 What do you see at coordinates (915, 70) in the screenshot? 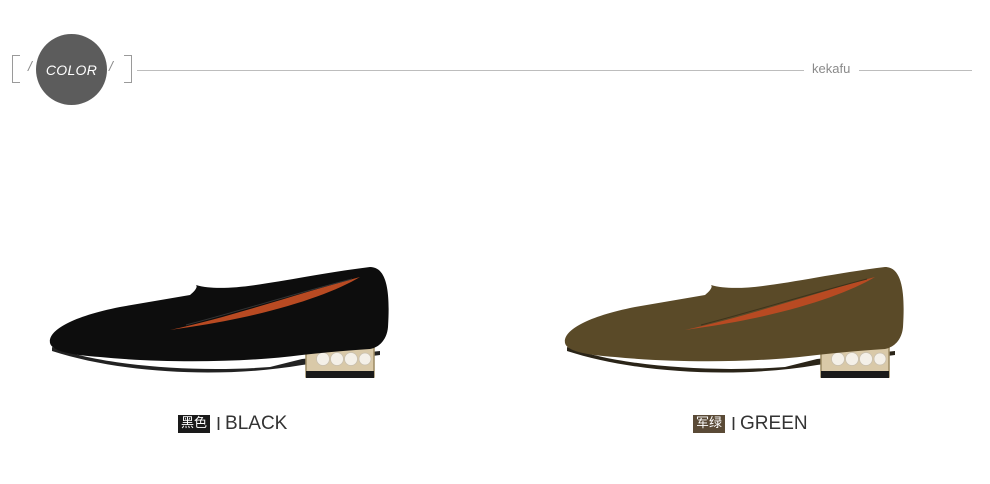
I see `header-divider-end` at bounding box center [915, 70].